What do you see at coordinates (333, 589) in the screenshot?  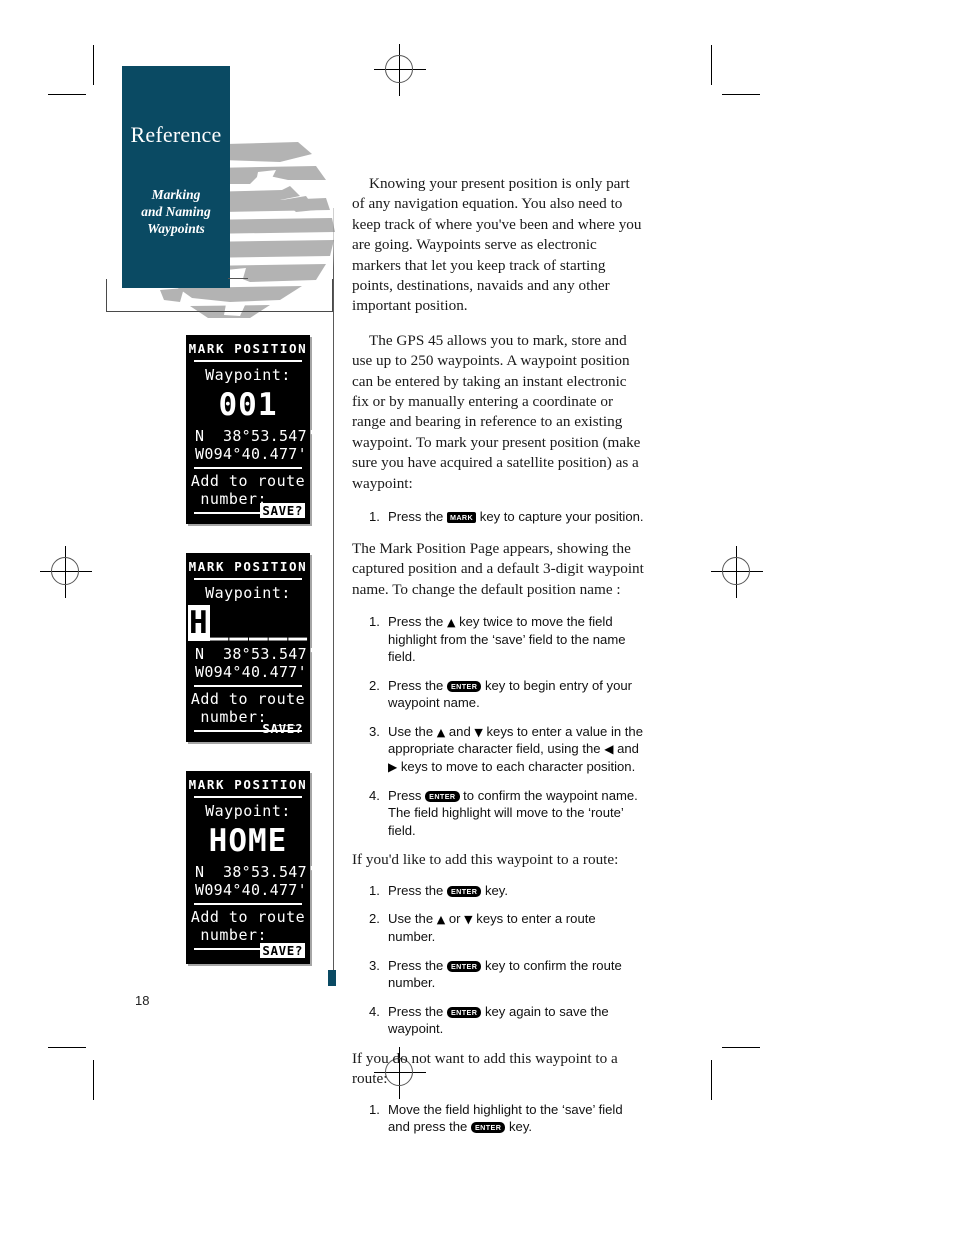 I see `column-divider-rule` at bounding box center [333, 589].